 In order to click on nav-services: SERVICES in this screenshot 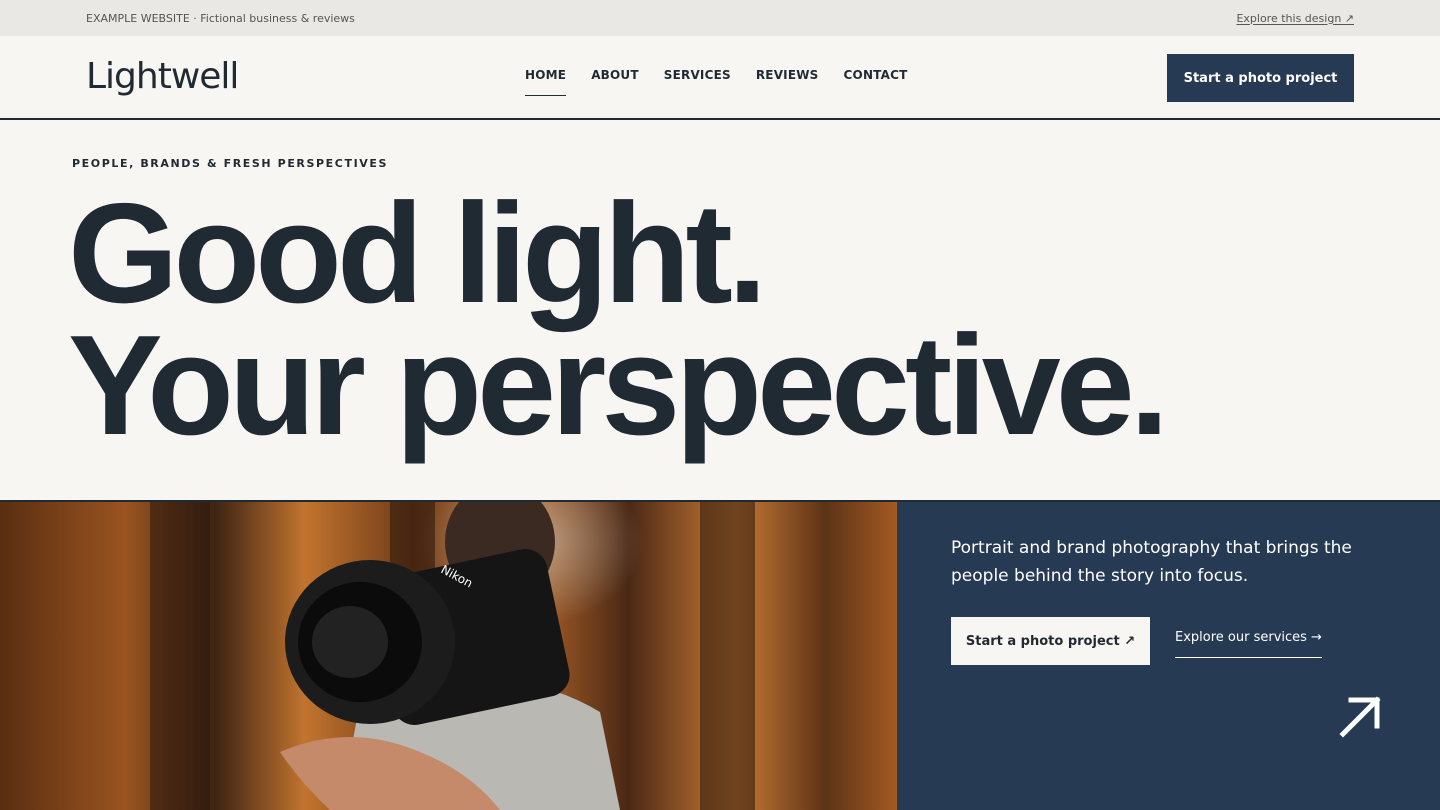, I will do `click(697, 82)`.